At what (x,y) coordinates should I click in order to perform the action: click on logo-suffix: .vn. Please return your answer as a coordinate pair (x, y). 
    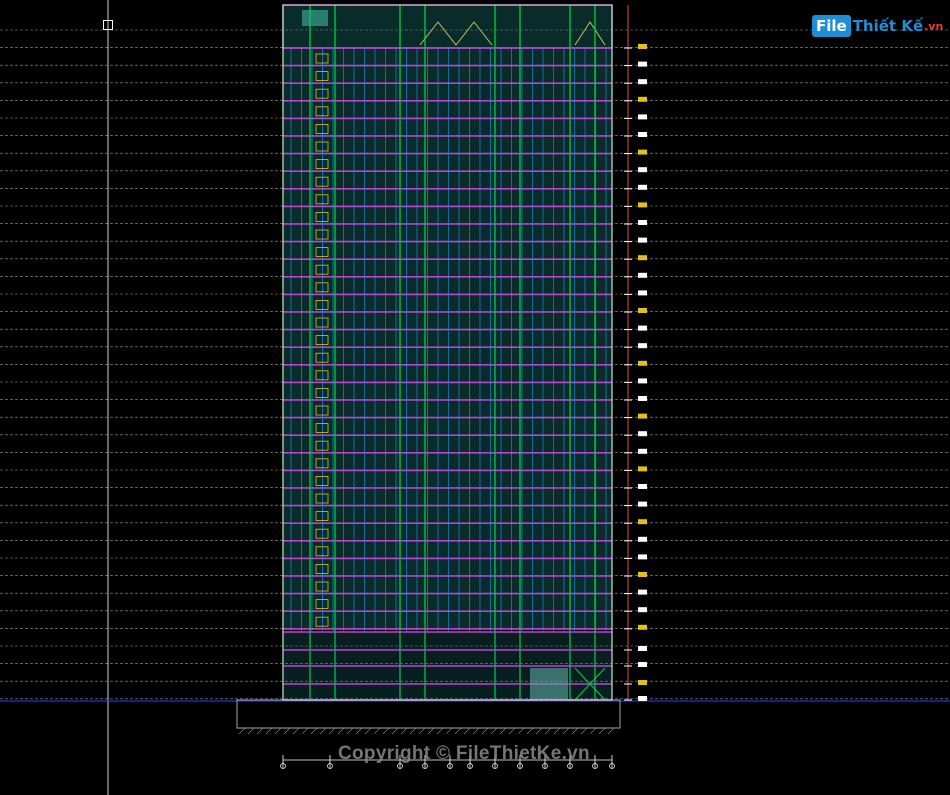
    Looking at the image, I should click on (934, 26).